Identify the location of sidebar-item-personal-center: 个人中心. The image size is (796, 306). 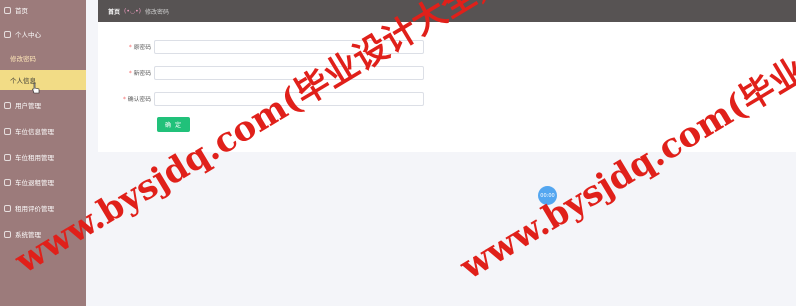
(43, 34).